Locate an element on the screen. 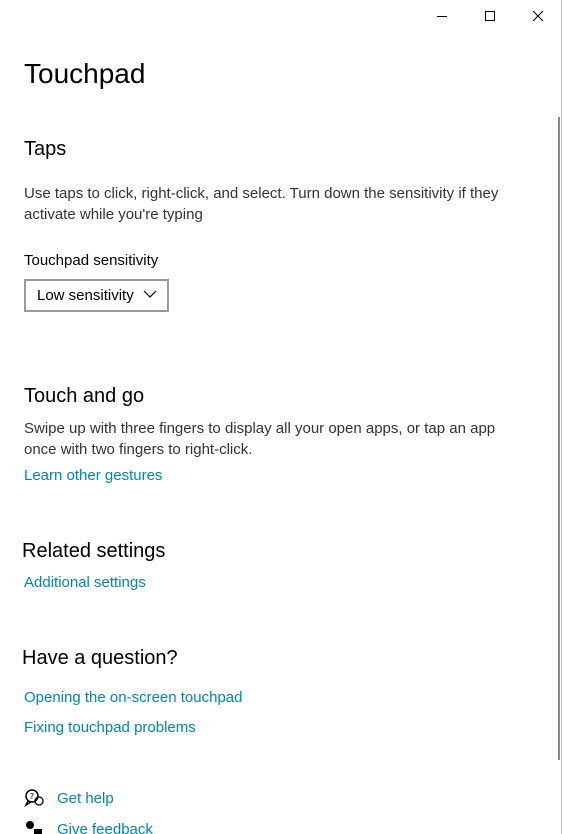 The width and height of the screenshot is (562, 834). give-feedback-row: Give feedback is located at coordinates (88, 826).